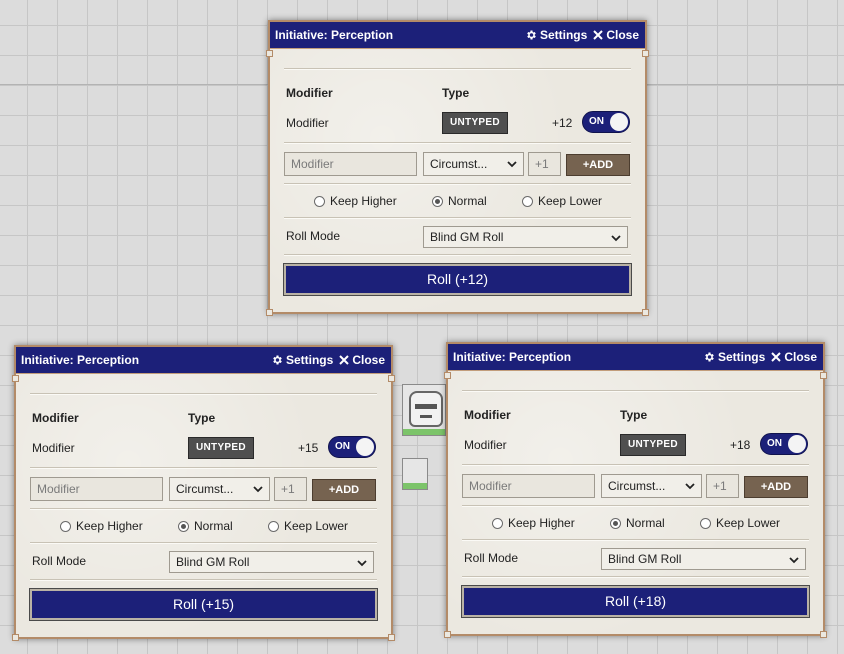  I want to click on modifier-value: +12, so click(562, 123).